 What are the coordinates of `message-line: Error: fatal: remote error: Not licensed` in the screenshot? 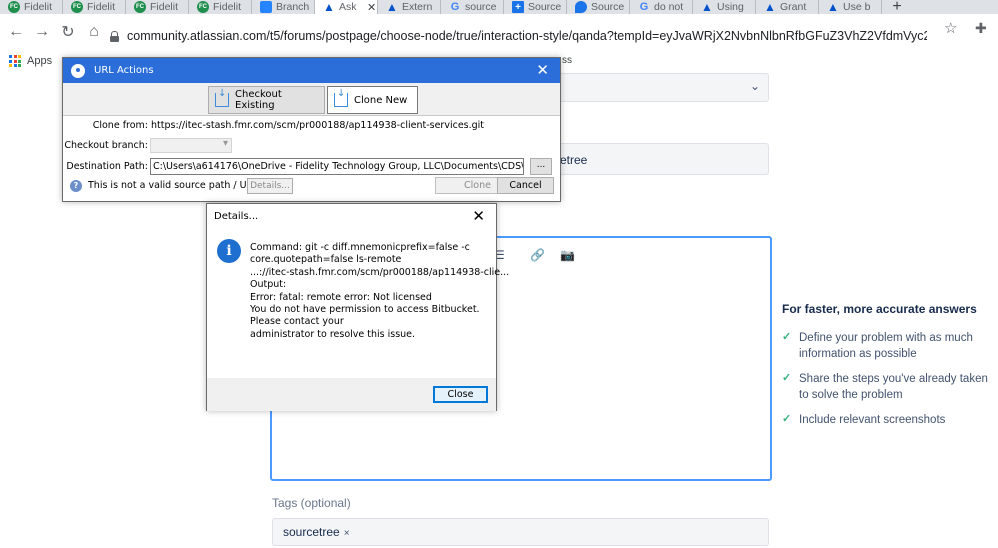 It's located at (341, 297).